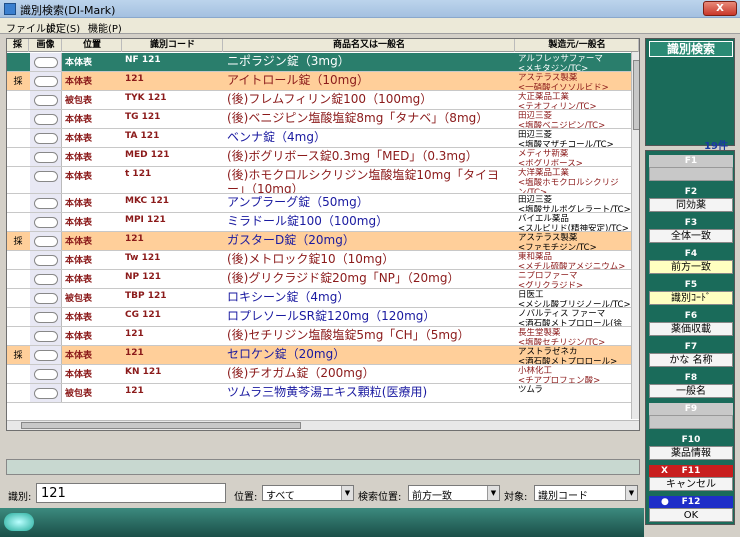  What do you see at coordinates (577, 45) in the screenshot?
I see `col-manufacturer: 製造元/一般名` at bounding box center [577, 45].